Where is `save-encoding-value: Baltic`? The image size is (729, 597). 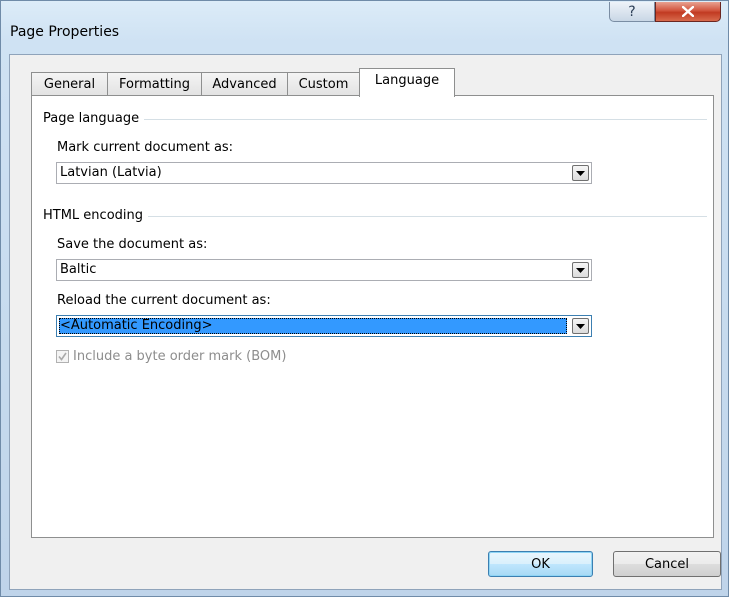 save-encoding-value: Baltic is located at coordinates (78, 269).